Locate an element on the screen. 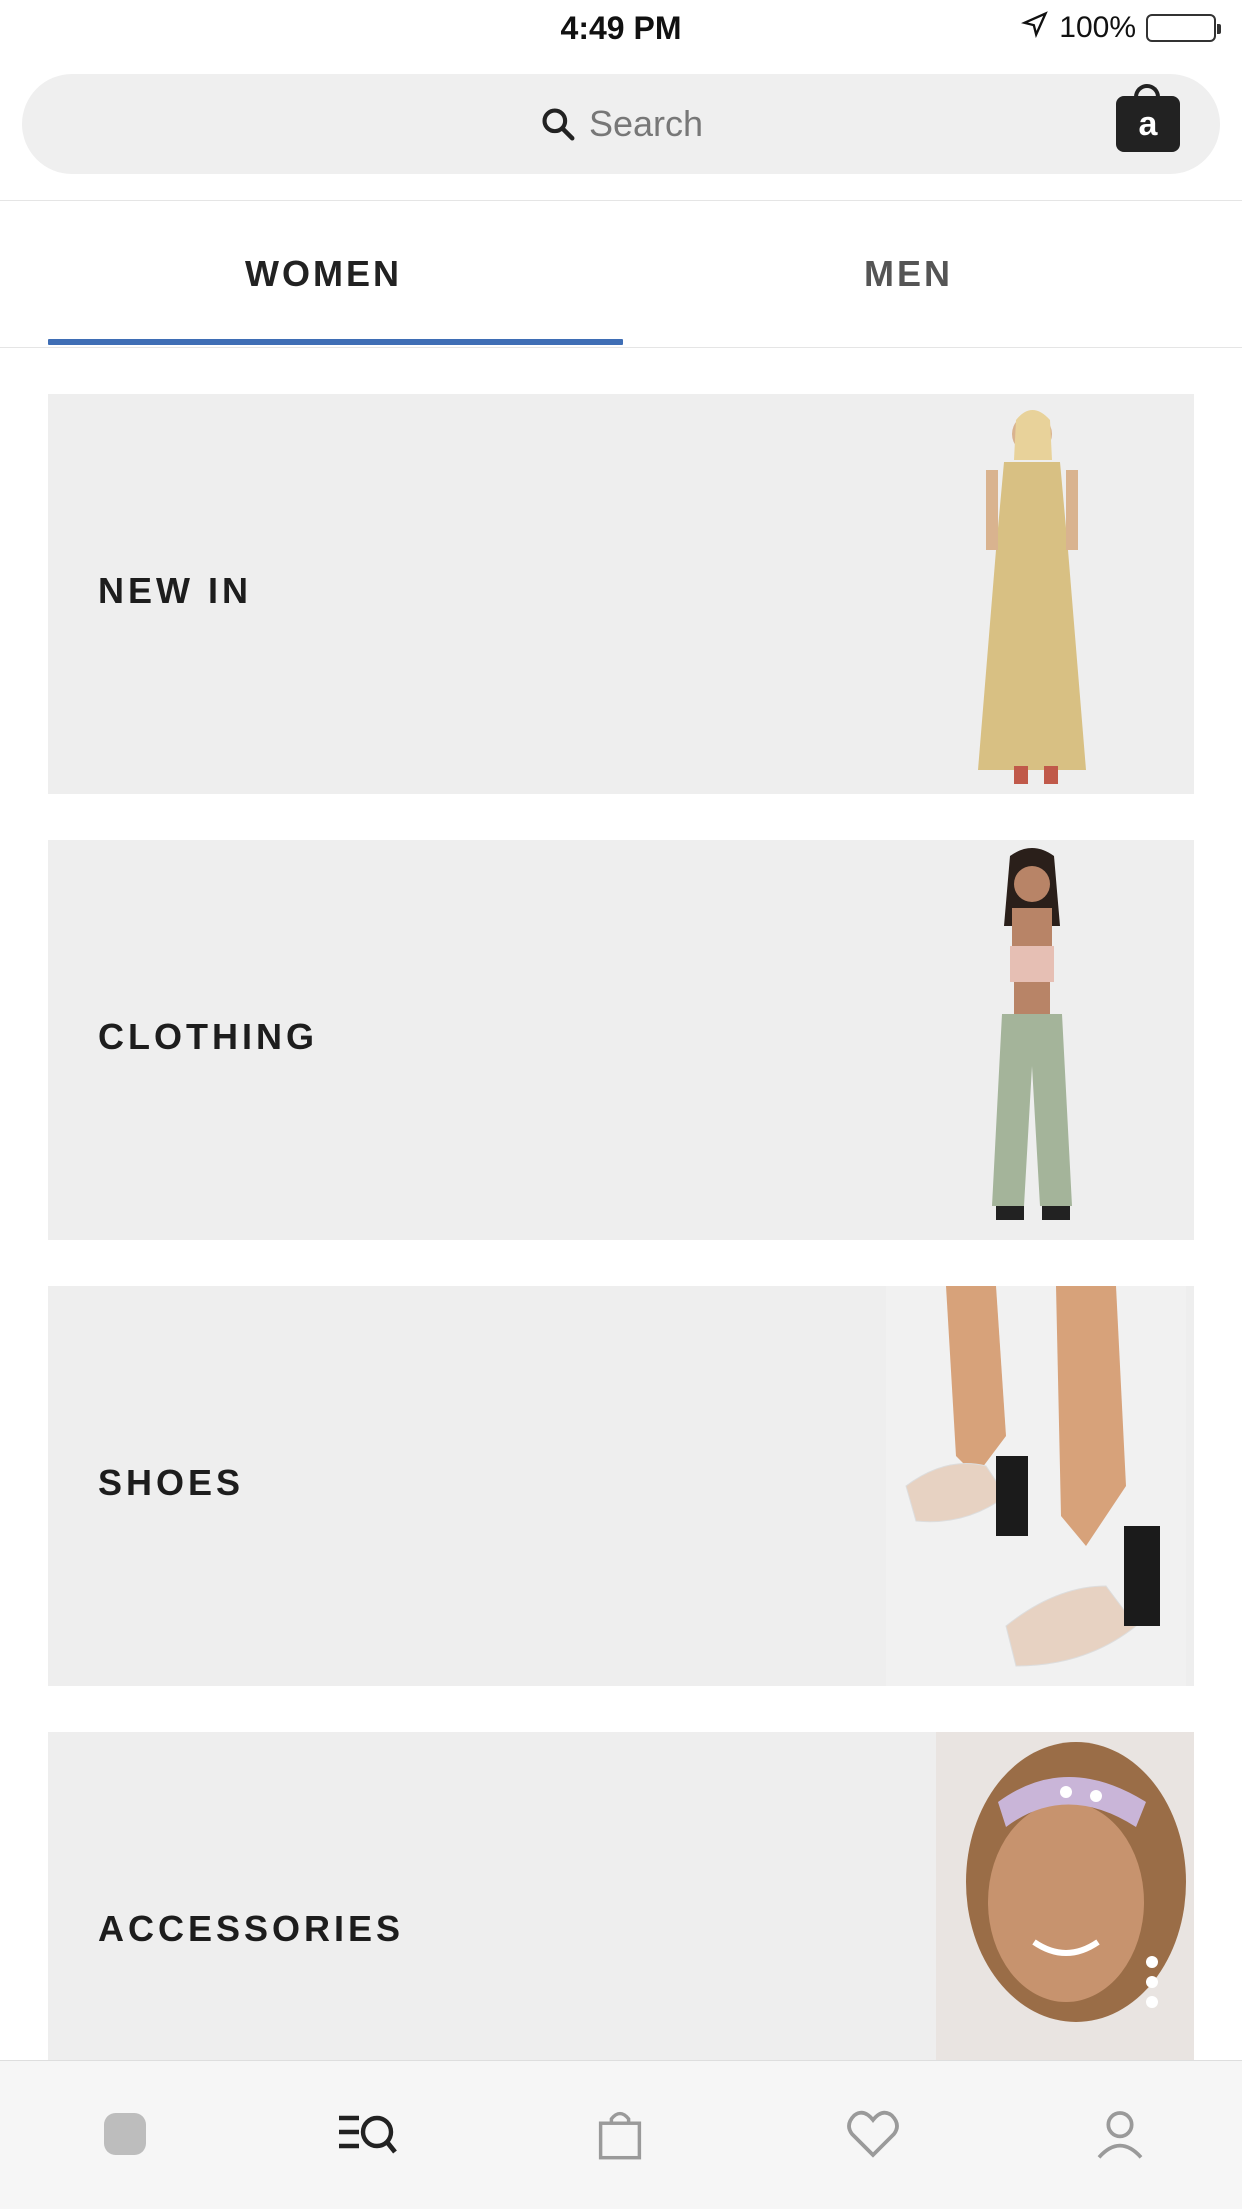  gender-tabs: WOMEN MEN is located at coordinates (621, 274).